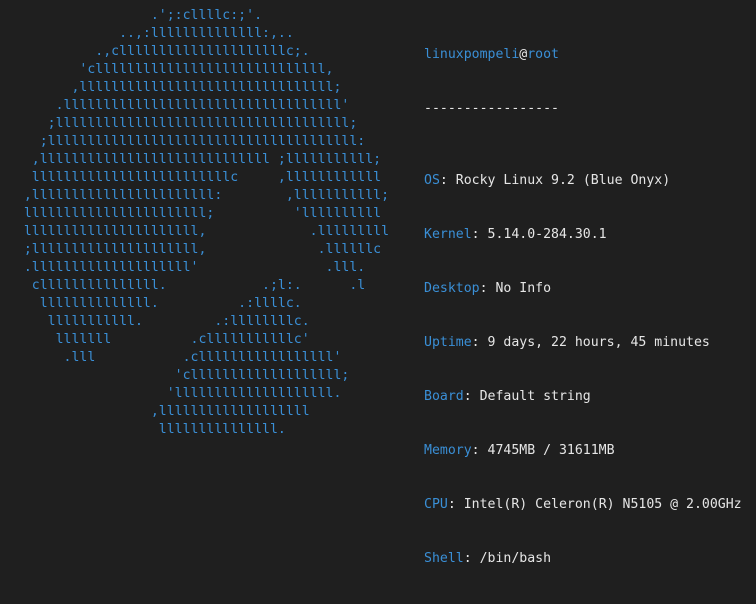 Image resolution: width=756 pixels, height=604 pixels. What do you see at coordinates (155, 339) in the screenshot?
I see `logo-line: lllllll .clllllllllllc'` at bounding box center [155, 339].